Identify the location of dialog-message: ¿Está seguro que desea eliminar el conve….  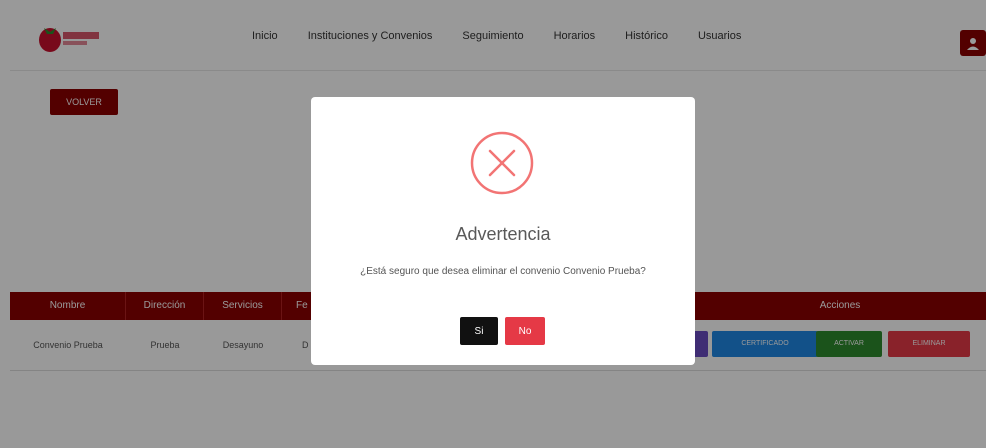
(503, 271).